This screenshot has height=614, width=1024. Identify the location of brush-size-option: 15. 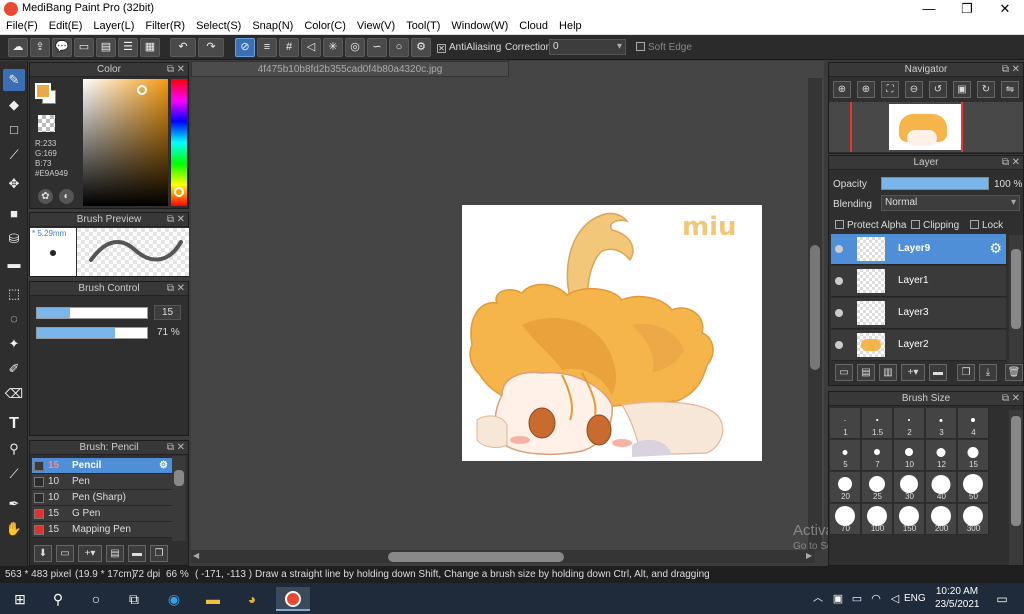
(973, 455).